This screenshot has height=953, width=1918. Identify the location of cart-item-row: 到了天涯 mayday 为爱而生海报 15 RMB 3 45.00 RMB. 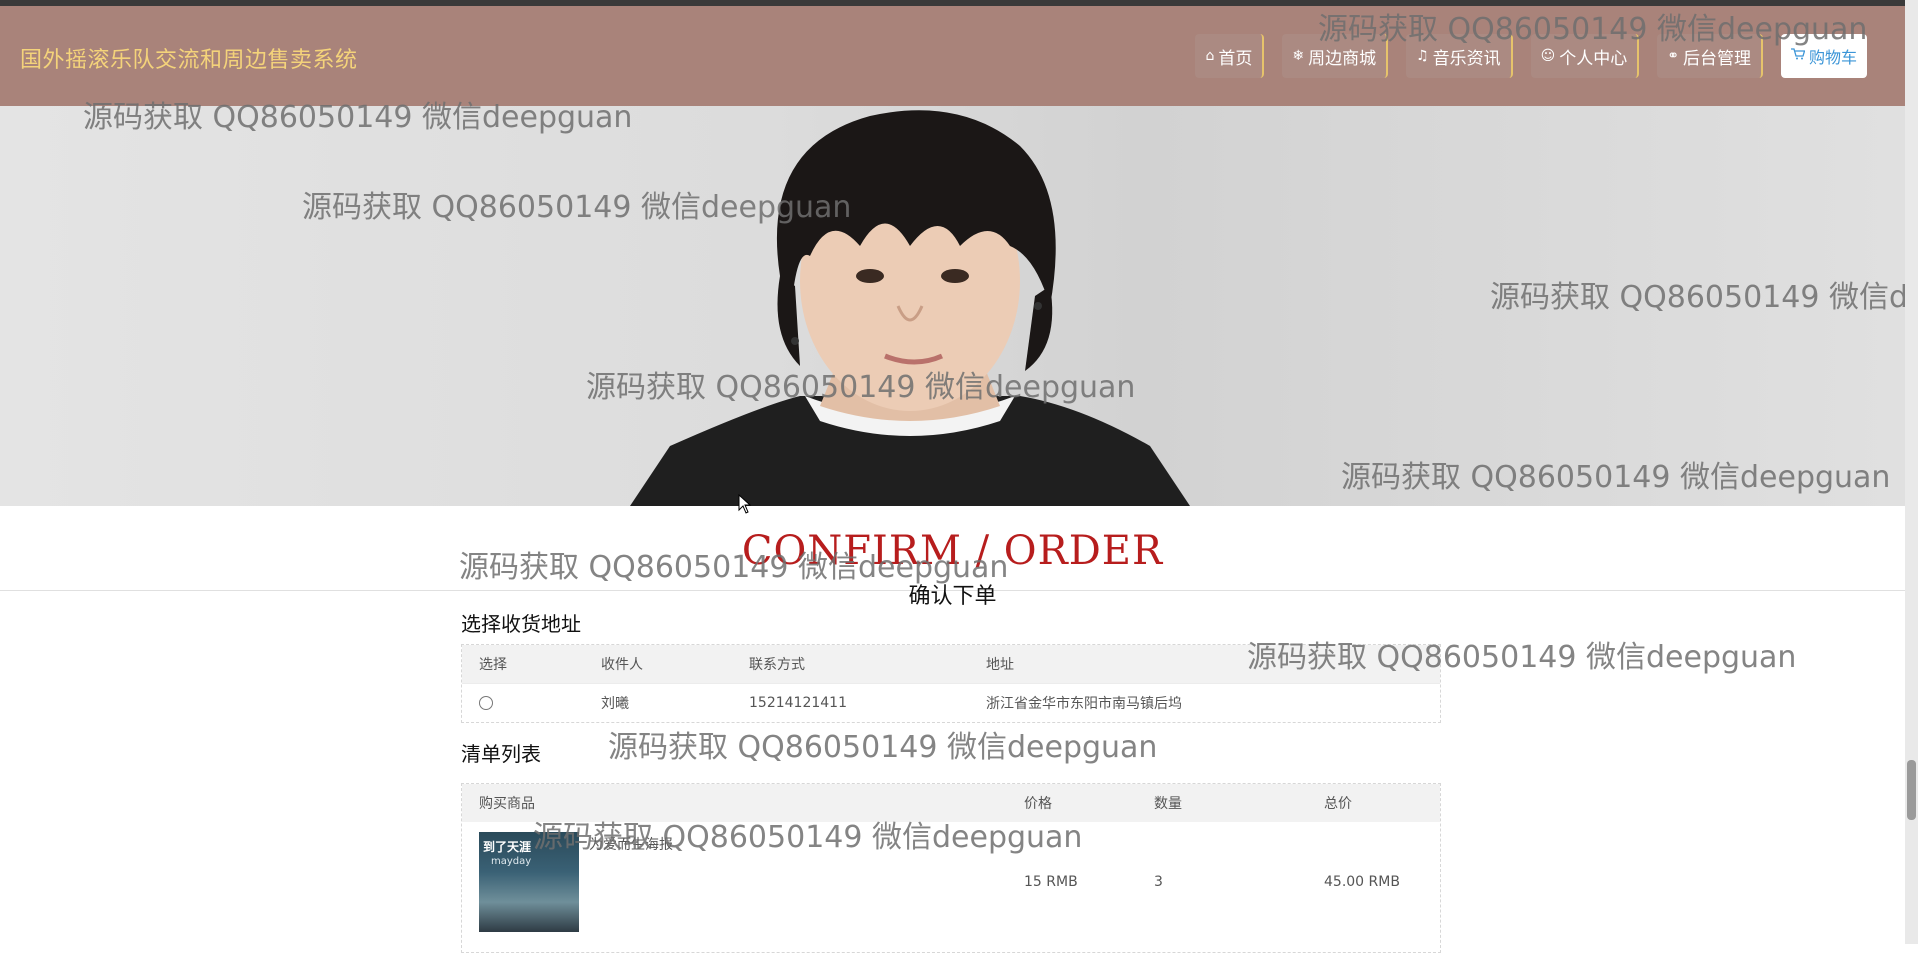
(951, 881).